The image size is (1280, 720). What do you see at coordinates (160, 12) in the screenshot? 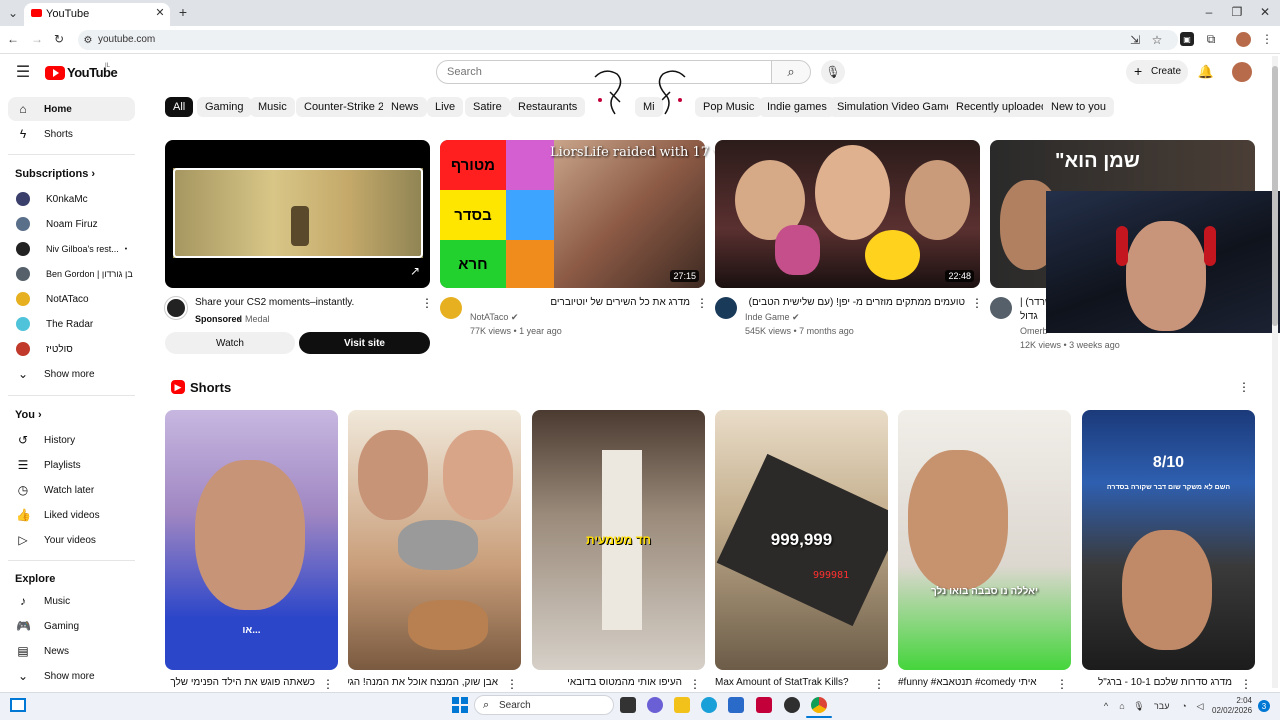
I see `close-tab-icon: ✕` at bounding box center [160, 12].